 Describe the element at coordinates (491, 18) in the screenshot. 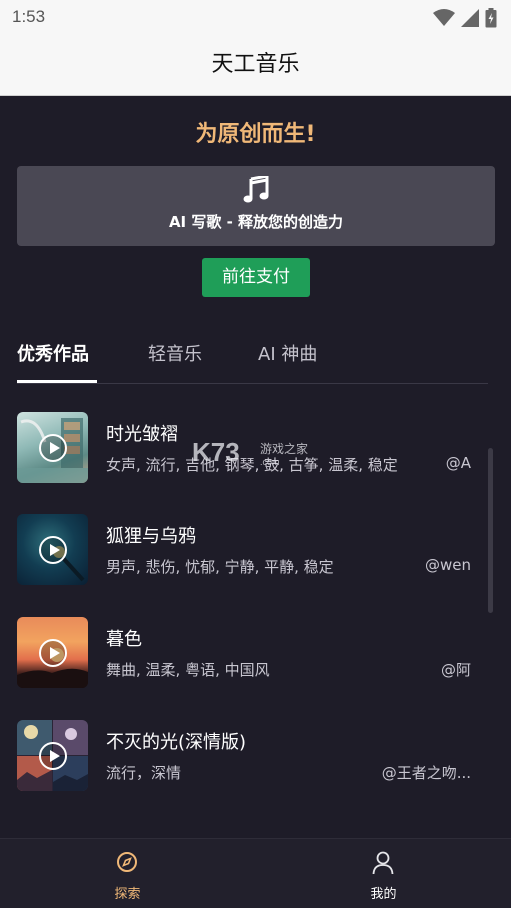

I see `battery-icon` at that location.